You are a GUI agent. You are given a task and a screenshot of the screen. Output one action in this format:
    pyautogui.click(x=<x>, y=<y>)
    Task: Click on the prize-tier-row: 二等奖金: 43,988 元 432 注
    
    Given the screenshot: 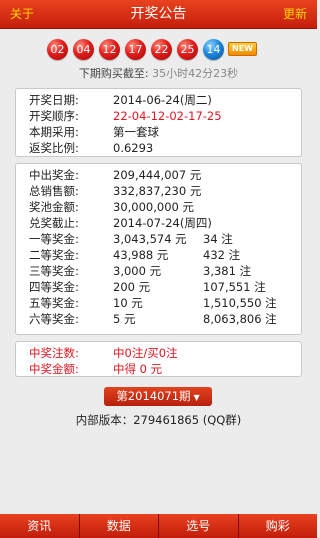 What is the action you would take?
    pyautogui.click(x=165, y=255)
    